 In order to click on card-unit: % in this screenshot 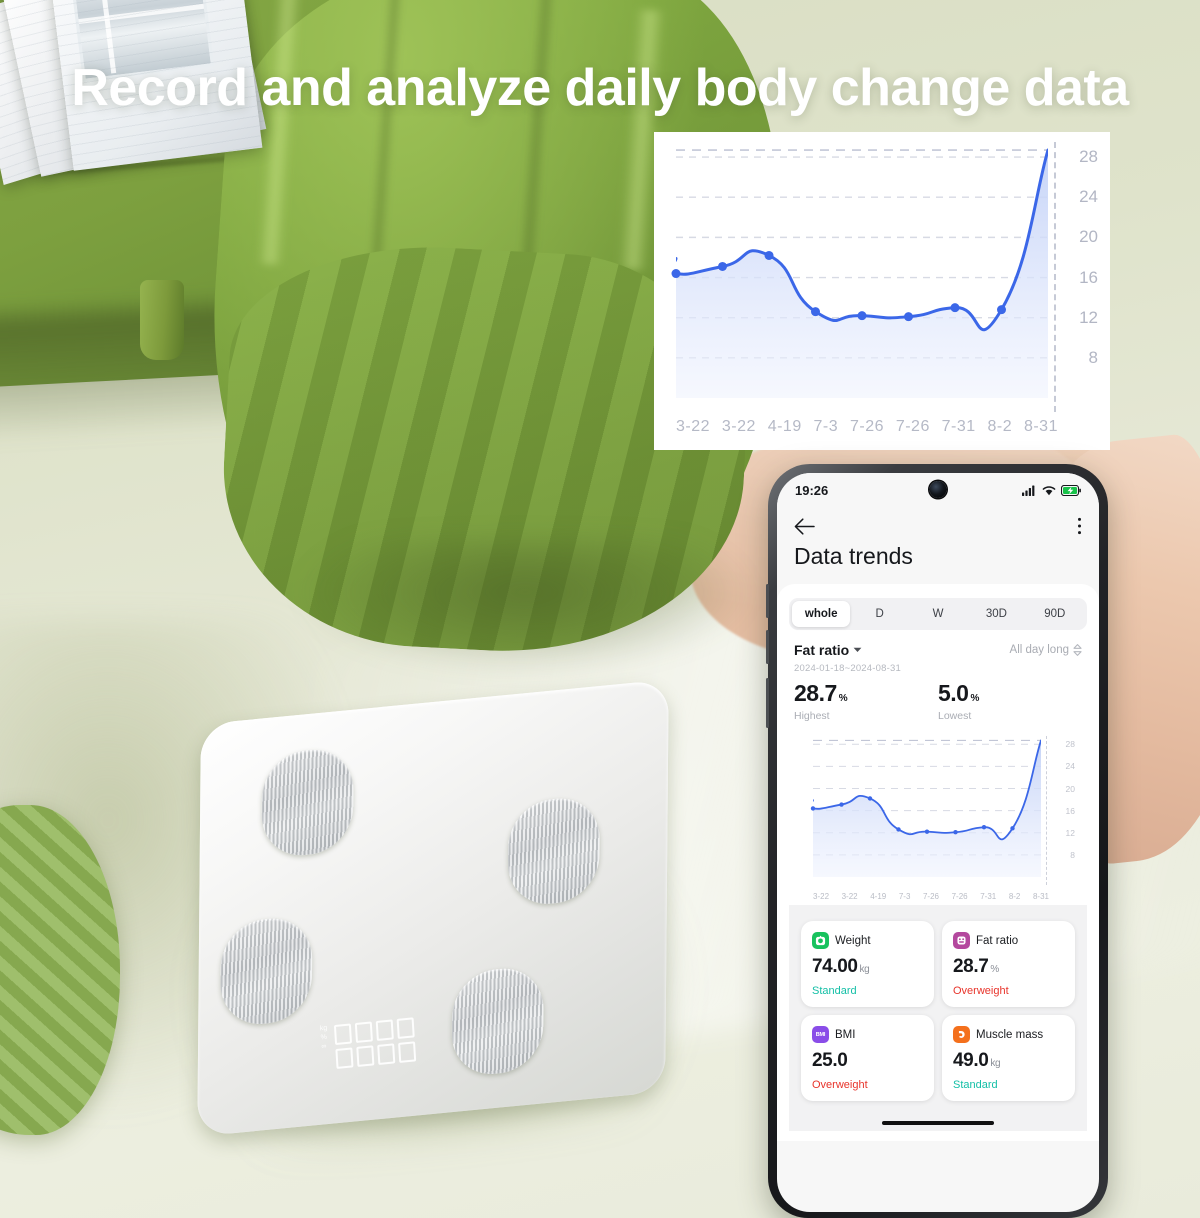, I will do `click(994, 969)`.